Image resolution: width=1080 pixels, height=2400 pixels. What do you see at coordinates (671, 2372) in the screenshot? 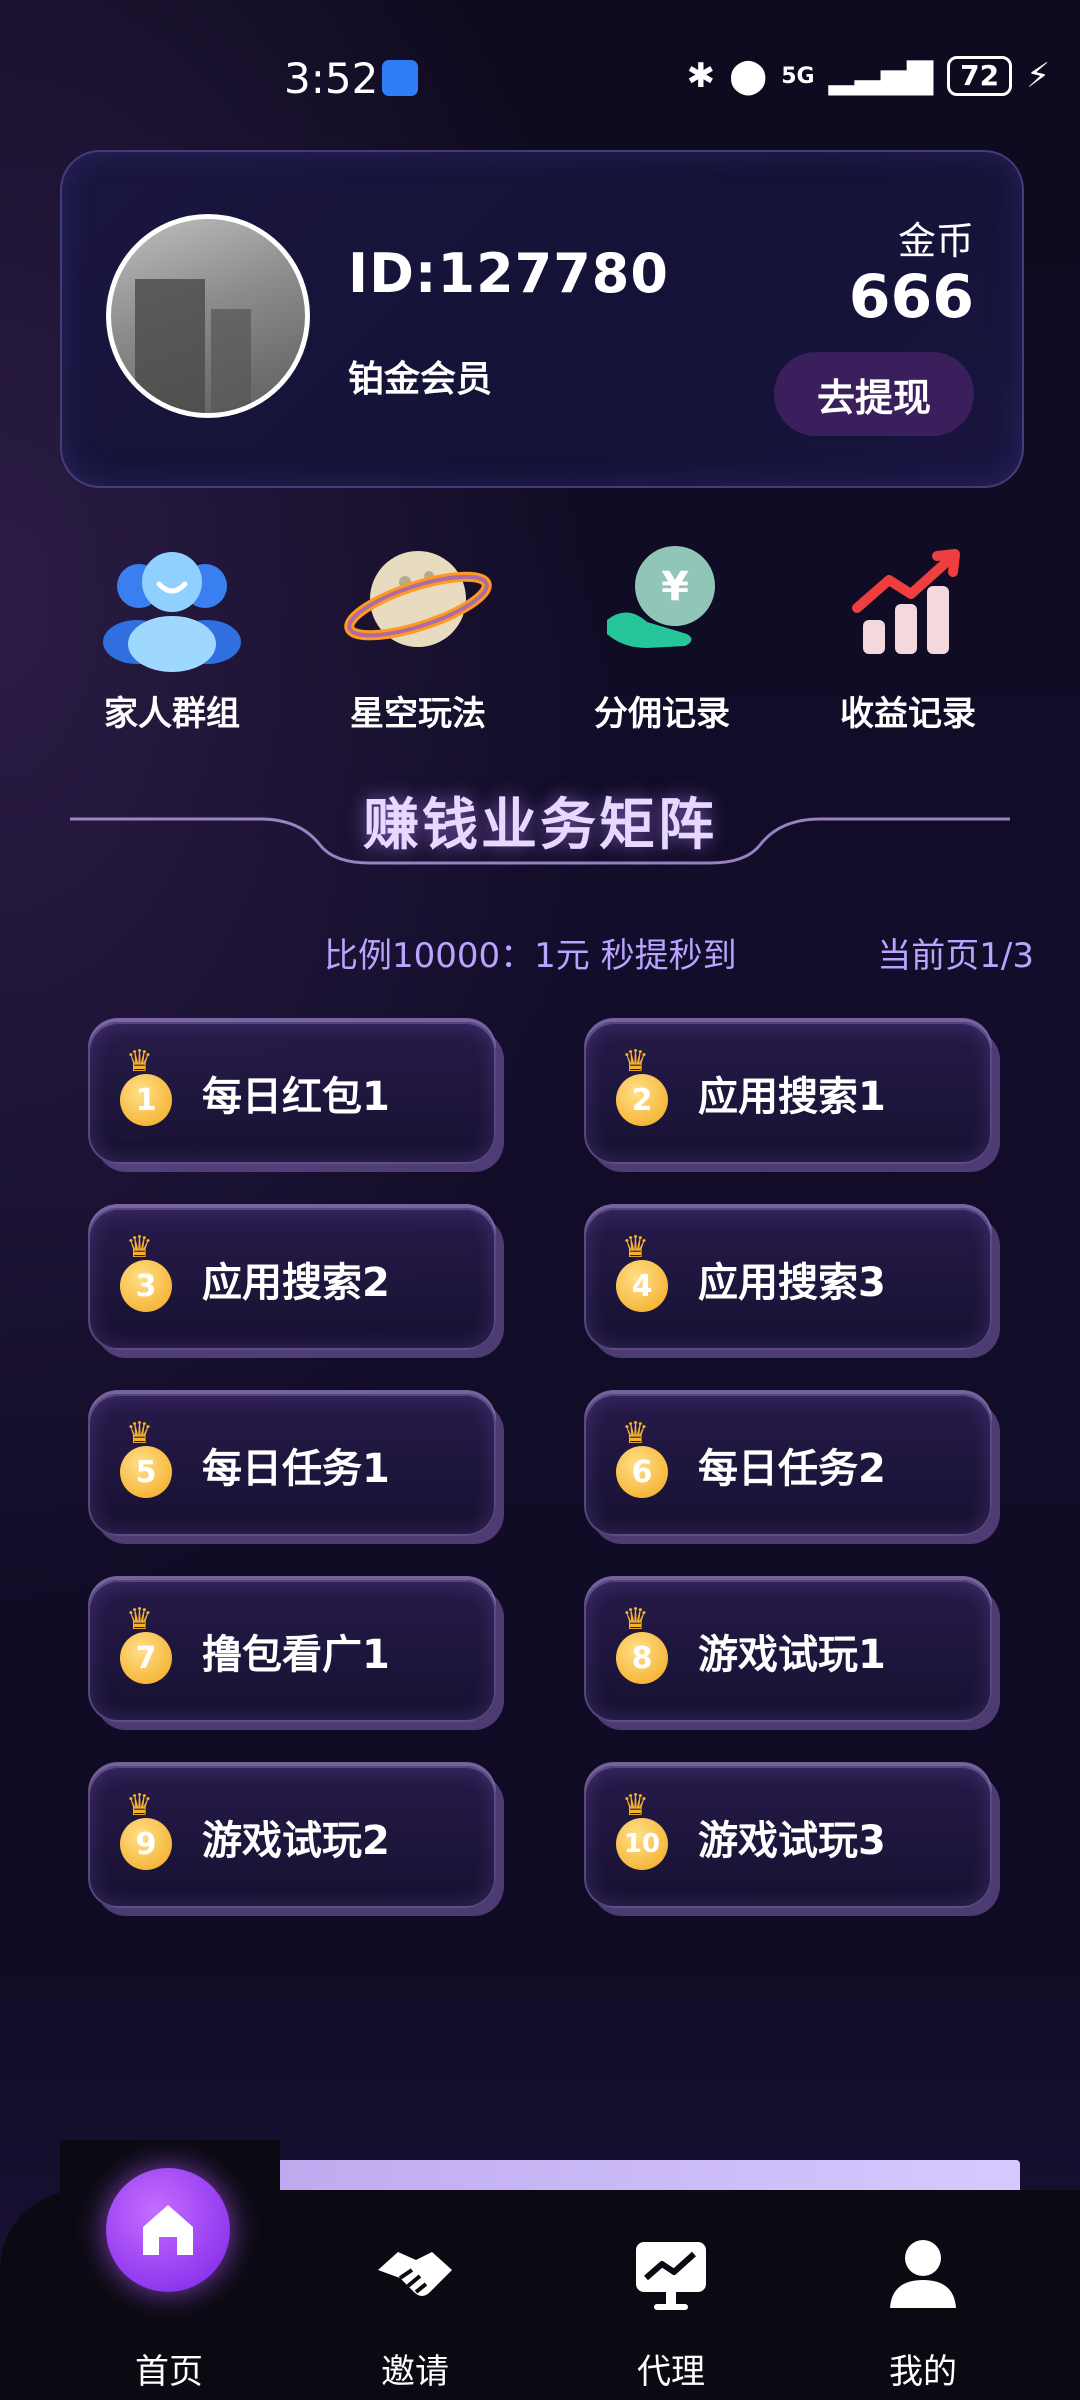
I see `nav-label: 代理` at bounding box center [671, 2372].